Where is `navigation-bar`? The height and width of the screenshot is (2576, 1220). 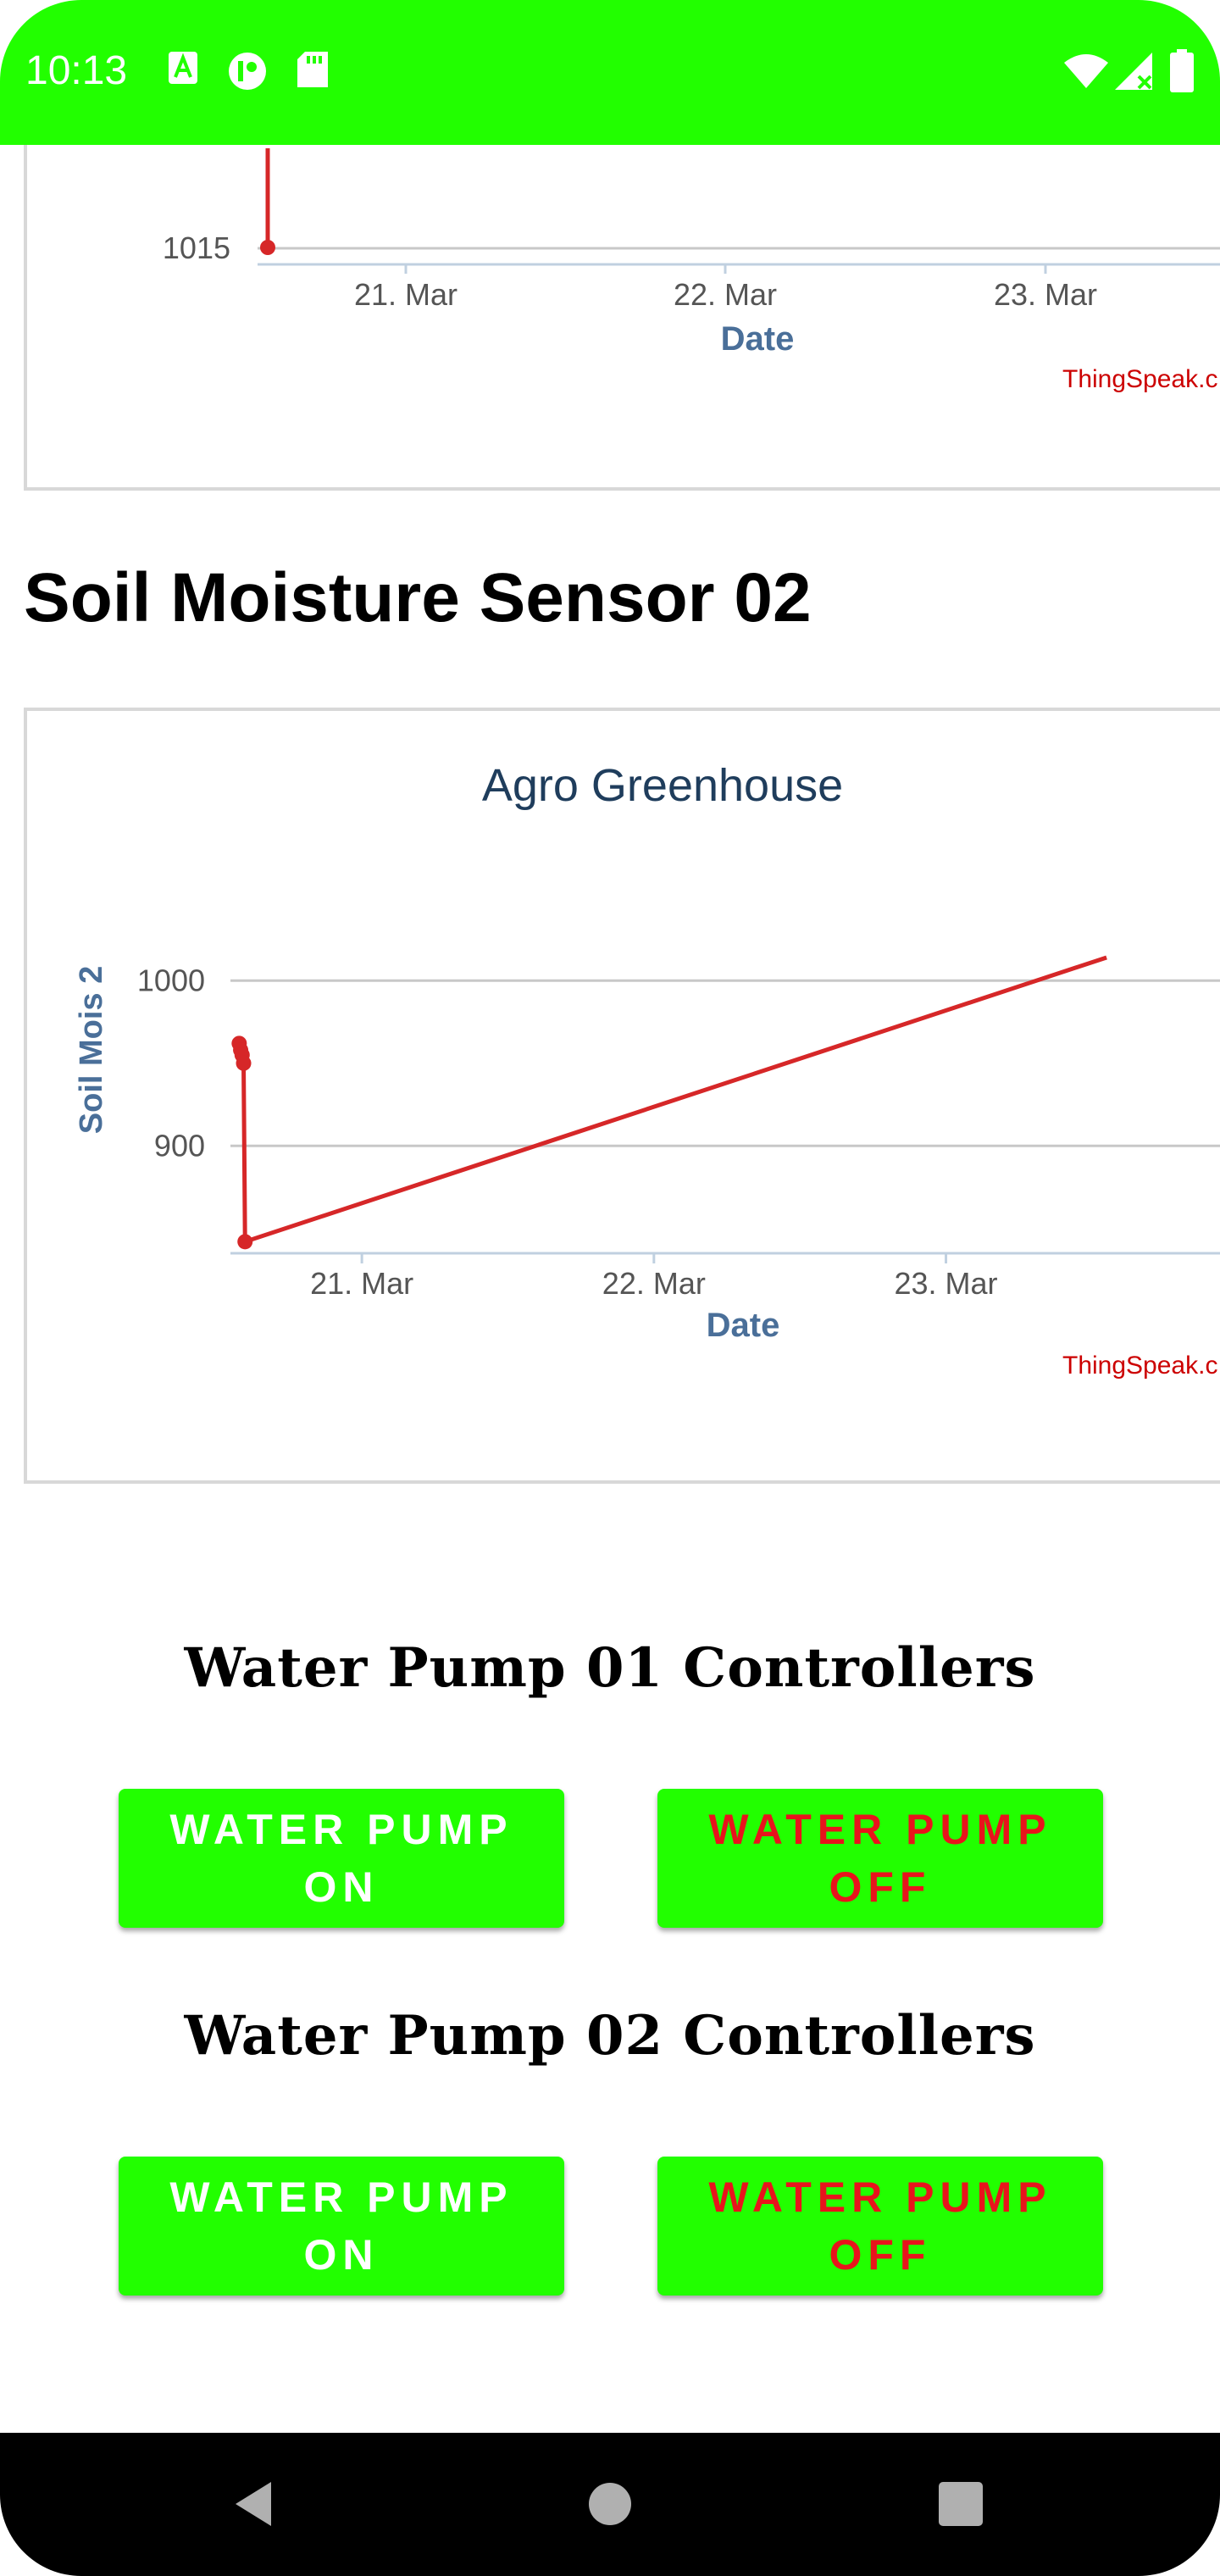
navigation-bar is located at coordinates (610, 2504).